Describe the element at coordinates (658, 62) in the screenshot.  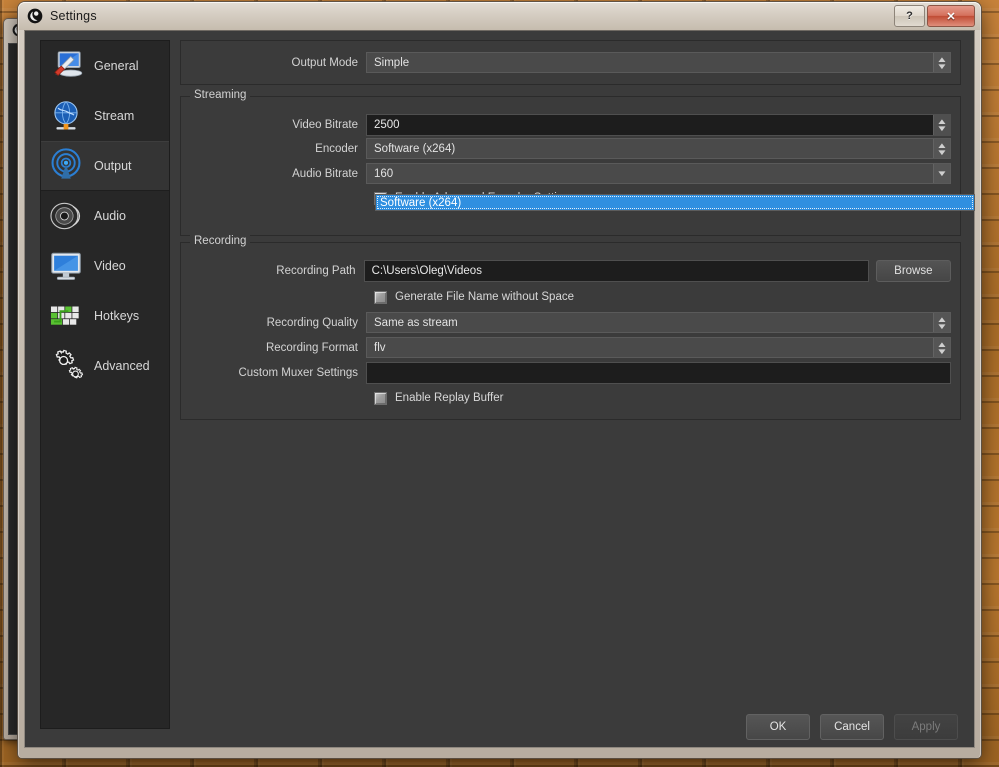
I see `output-mode-combo: Simple ▲ ▼` at that location.